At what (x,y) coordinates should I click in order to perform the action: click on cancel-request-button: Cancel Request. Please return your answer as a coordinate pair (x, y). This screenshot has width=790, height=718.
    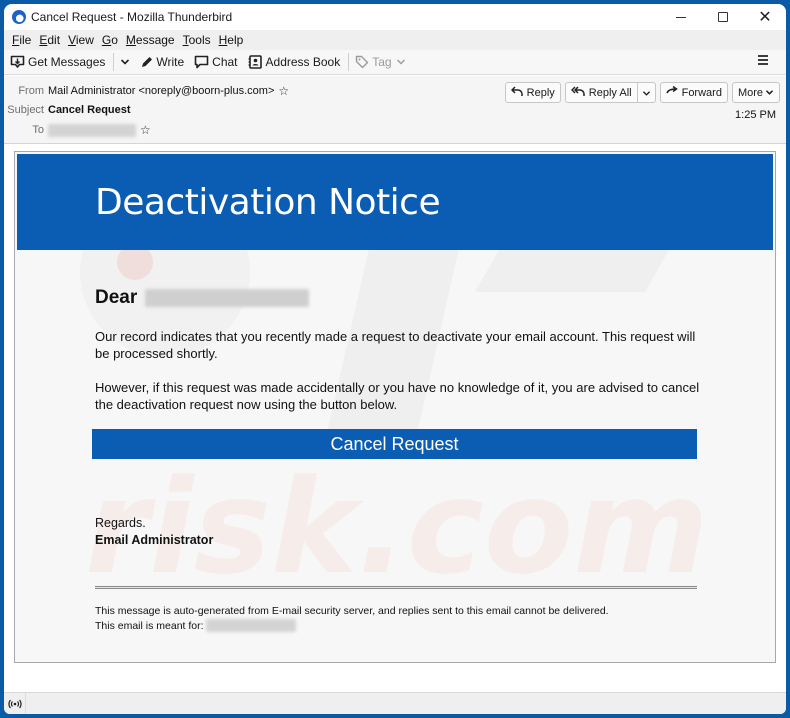
    Looking at the image, I should click on (394, 444).